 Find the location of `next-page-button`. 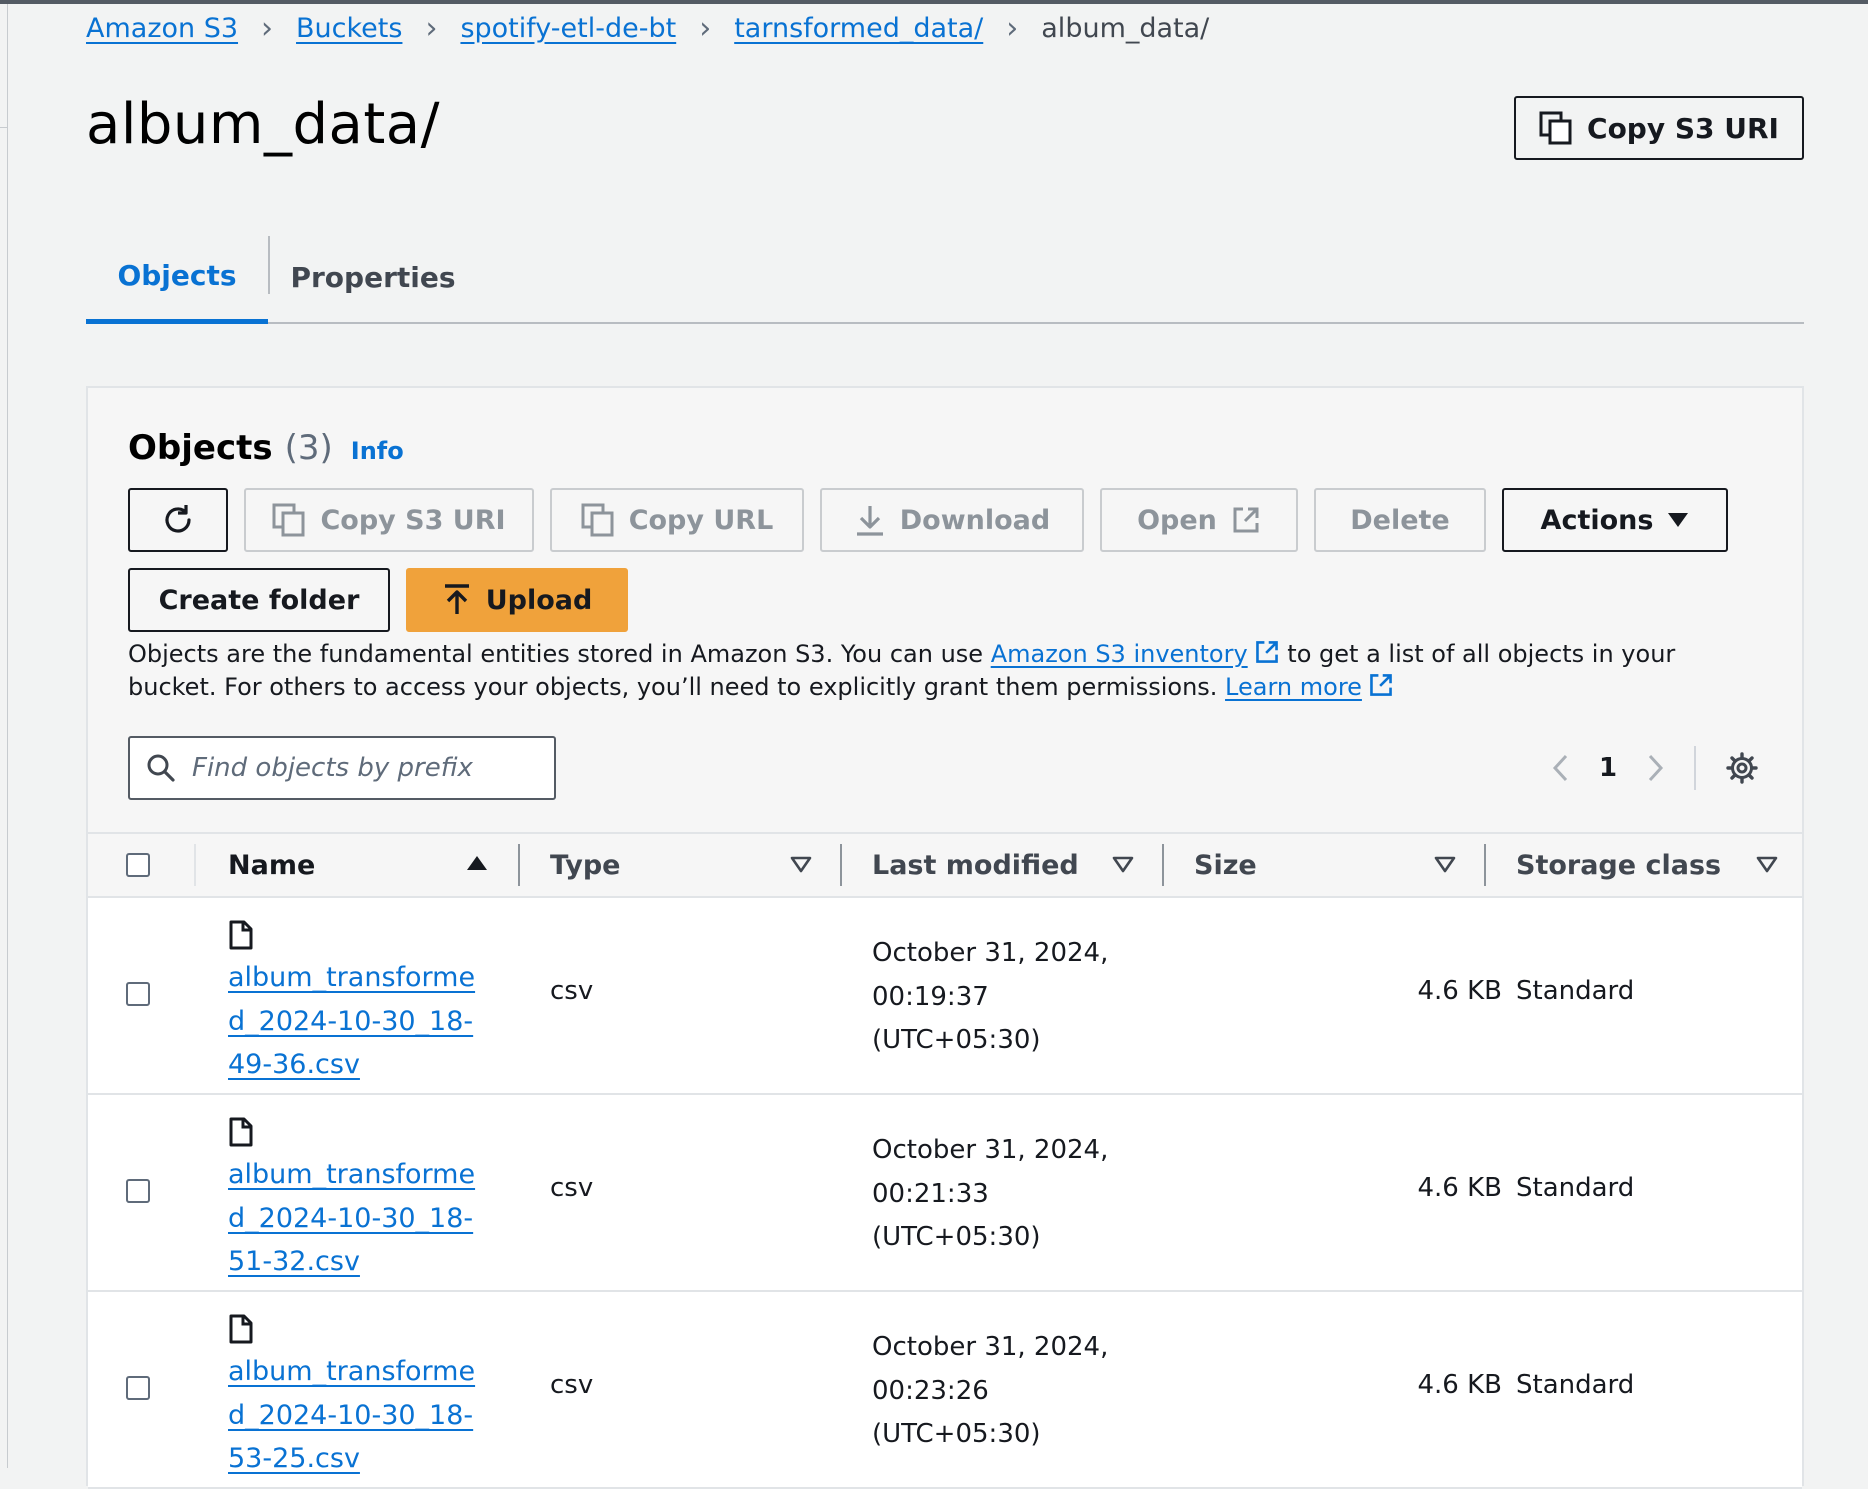

next-page-button is located at coordinates (1656, 768).